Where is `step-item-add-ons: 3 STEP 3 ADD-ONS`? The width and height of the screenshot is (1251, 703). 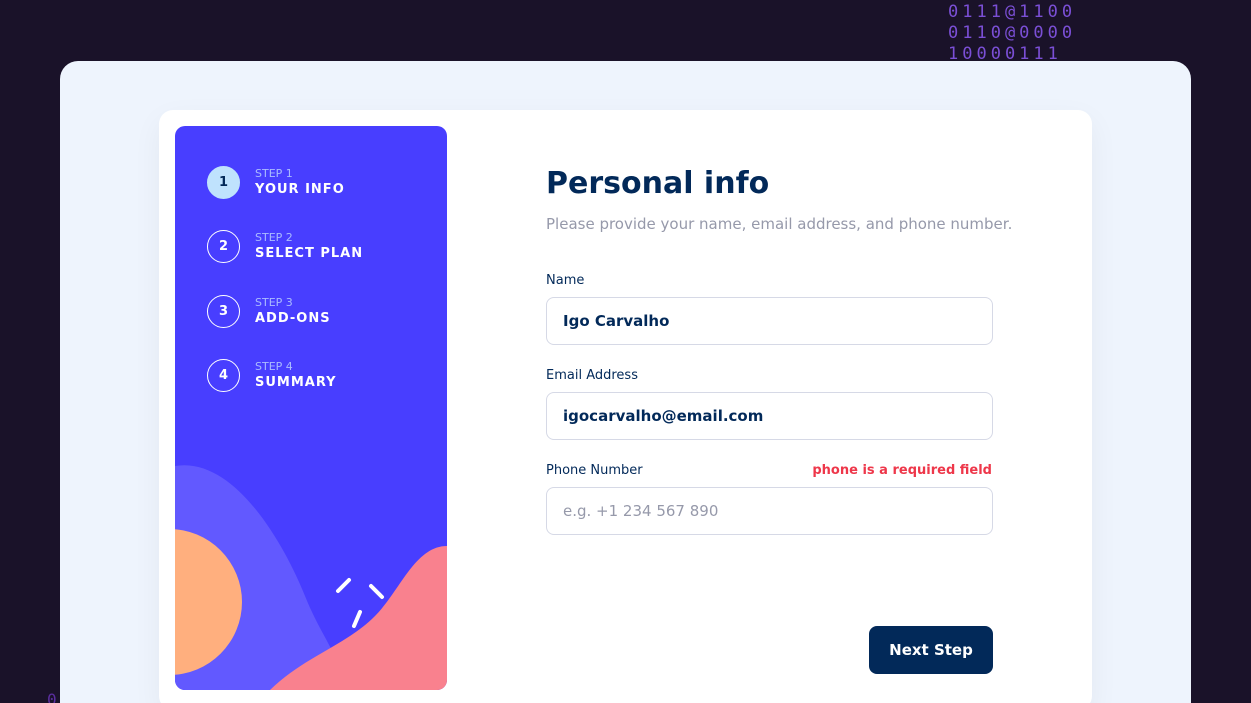
step-item-add-ons: 3 STEP 3 ADD-ONS is located at coordinates (269, 311).